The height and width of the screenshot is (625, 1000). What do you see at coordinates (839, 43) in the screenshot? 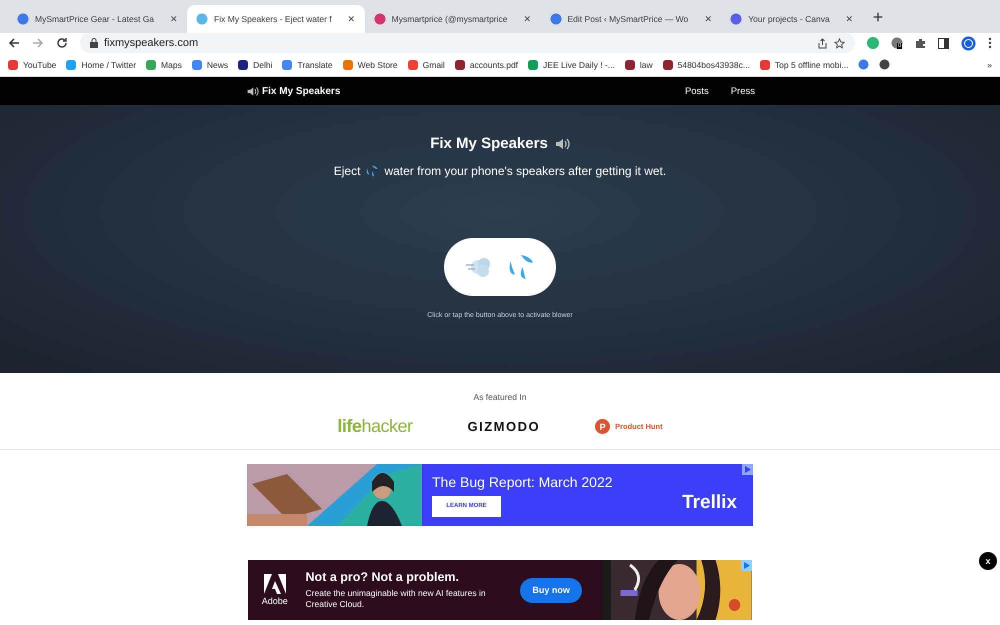
I see `star-icon` at bounding box center [839, 43].